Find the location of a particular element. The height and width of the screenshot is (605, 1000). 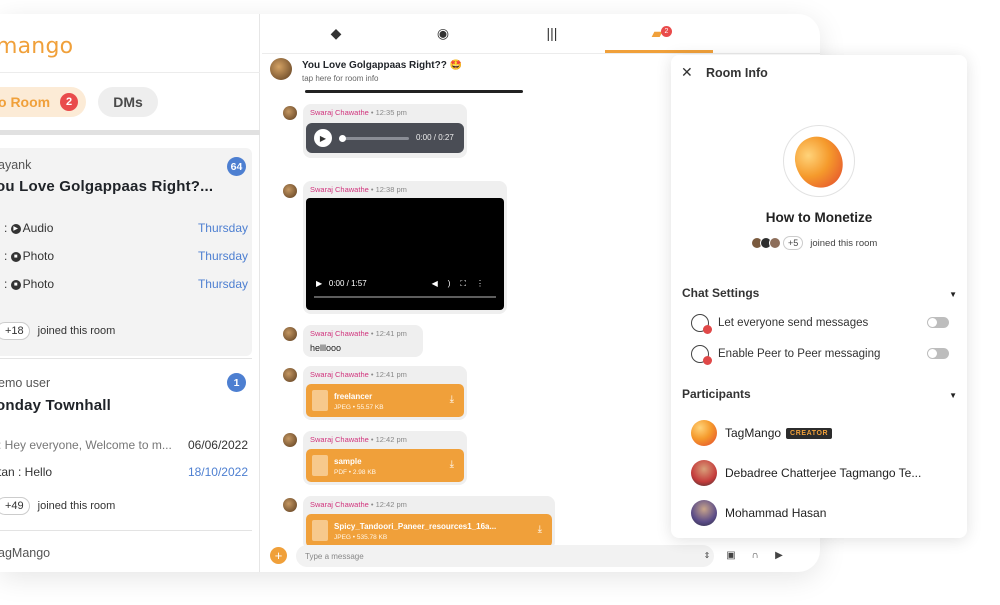

setting-row: Let everyone send messages is located at coordinates (820, 324).